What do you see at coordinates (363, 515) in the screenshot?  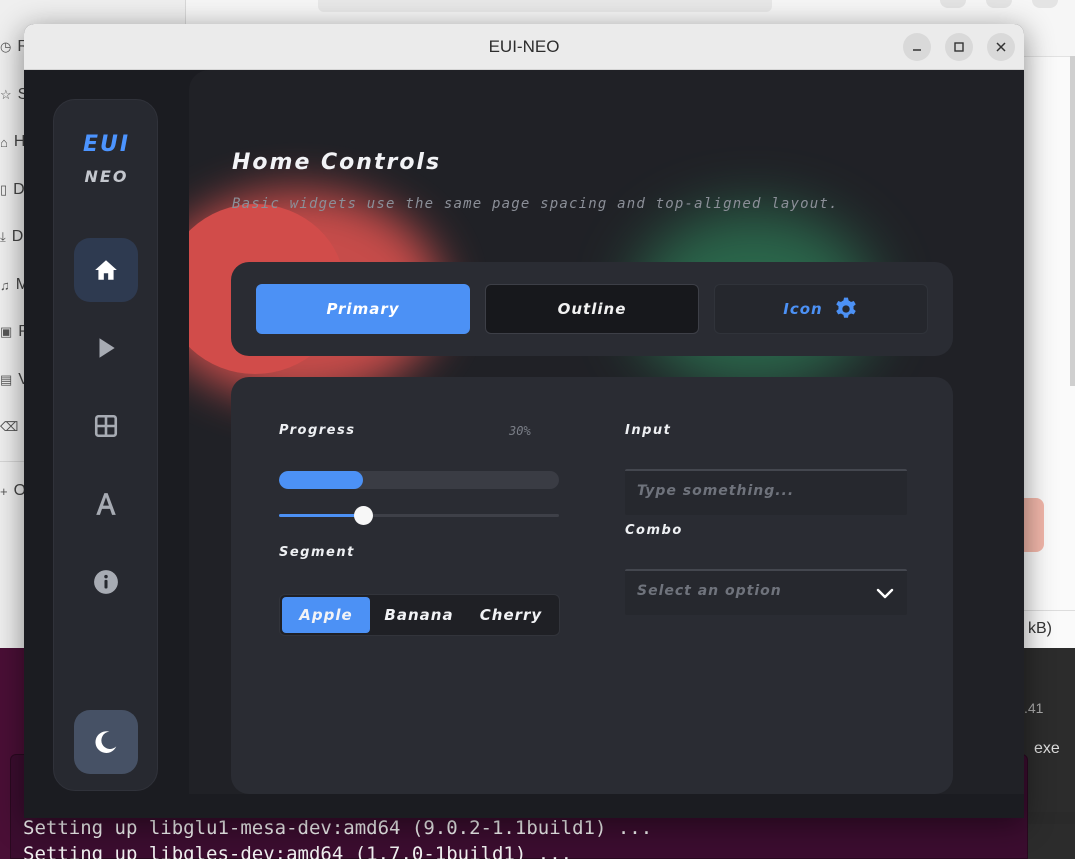 I see `slider-thumb` at bounding box center [363, 515].